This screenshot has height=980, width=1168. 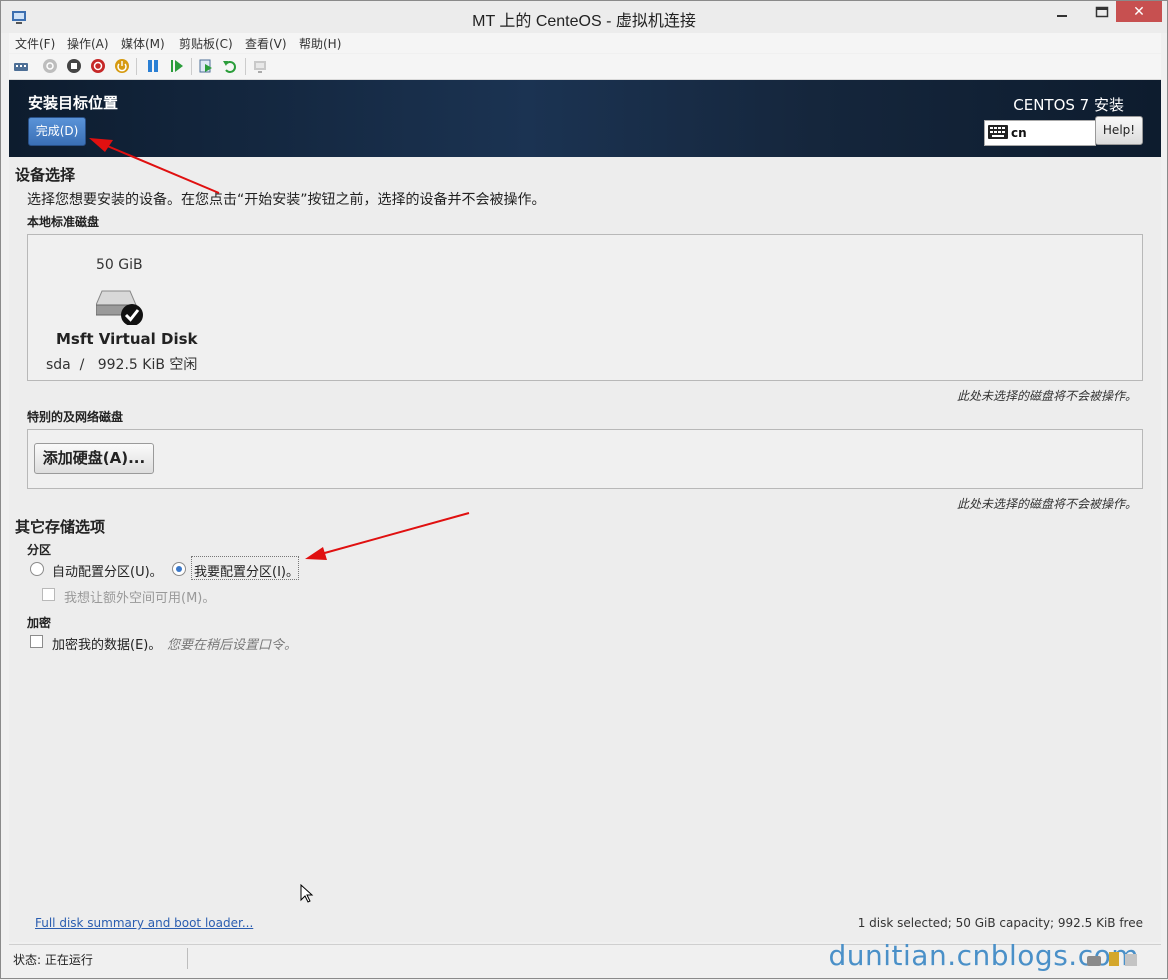 I want to click on arrow-to-done-button, so click(x=162, y=169).